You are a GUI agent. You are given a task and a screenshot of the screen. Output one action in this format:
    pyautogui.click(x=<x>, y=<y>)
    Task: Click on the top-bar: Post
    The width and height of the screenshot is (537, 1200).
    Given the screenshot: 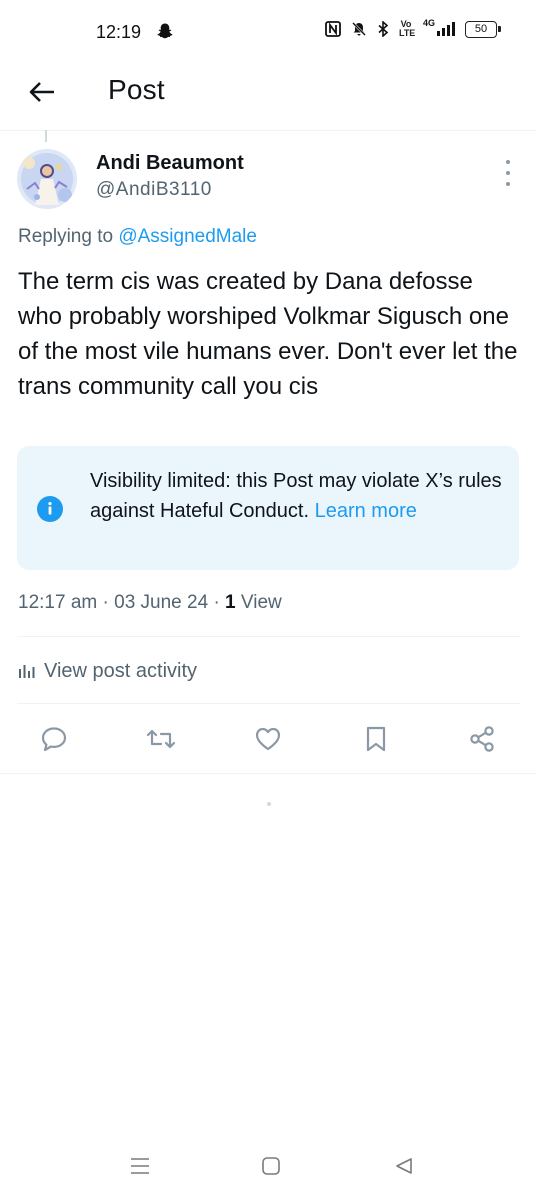 What is the action you would take?
    pyautogui.click(x=268, y=96)
    